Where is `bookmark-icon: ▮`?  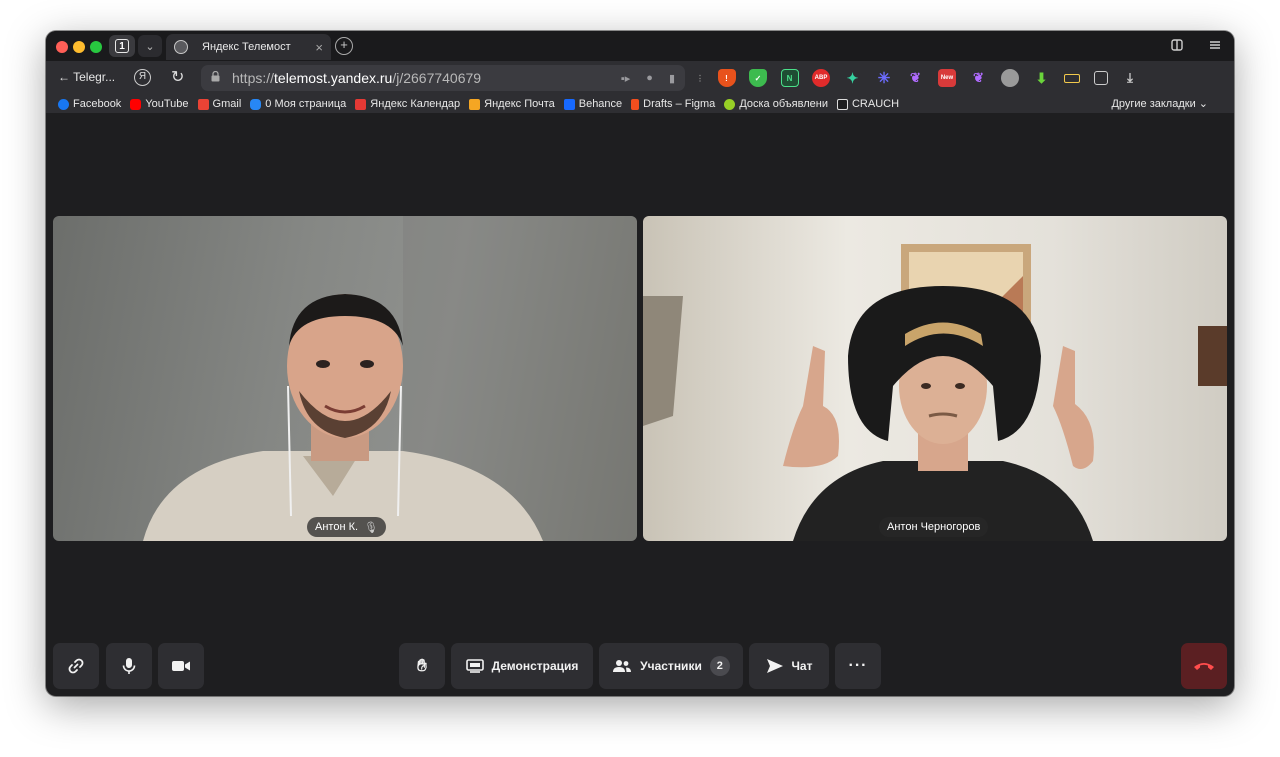 bookmark-icon: ▮ is located at coordinates (672, 78).